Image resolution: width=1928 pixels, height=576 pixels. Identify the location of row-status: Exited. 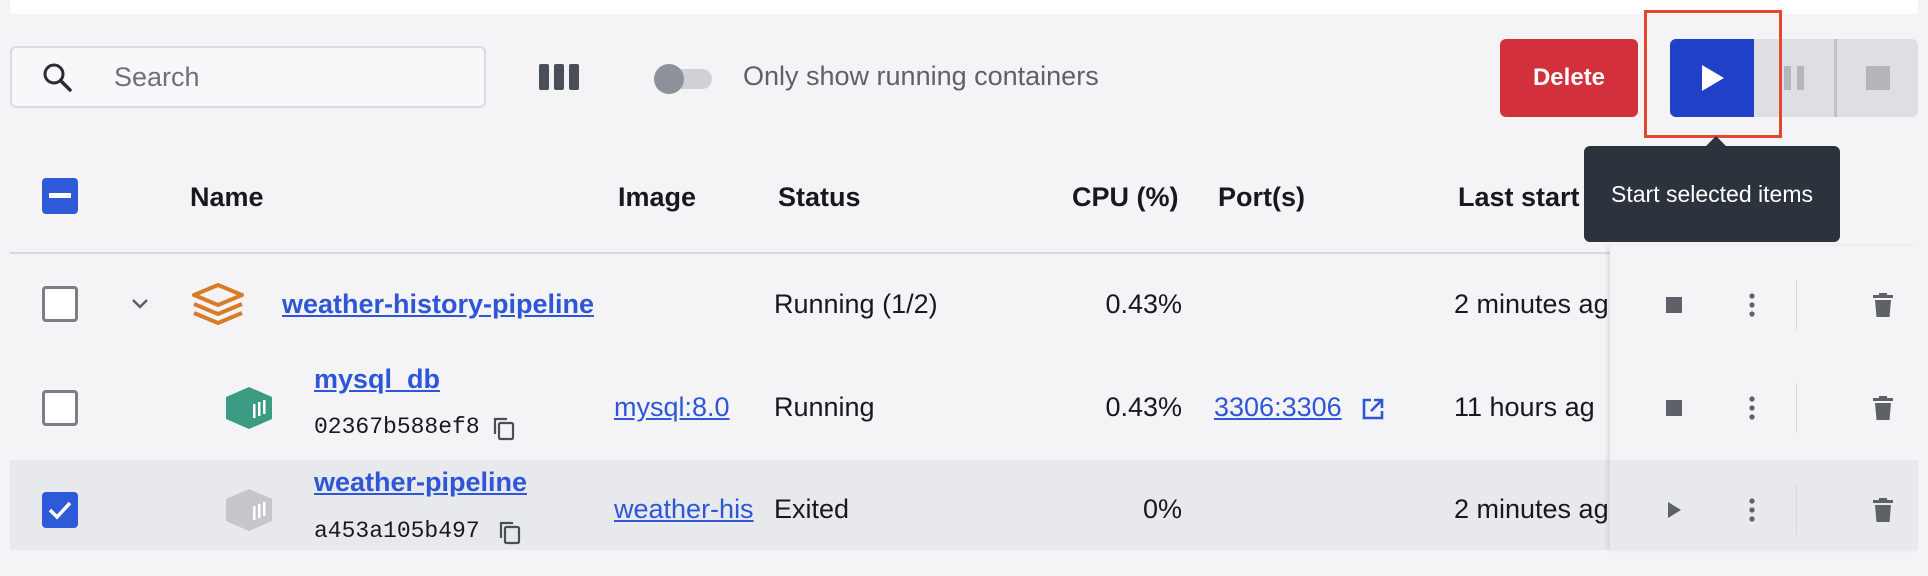
(812, 509).